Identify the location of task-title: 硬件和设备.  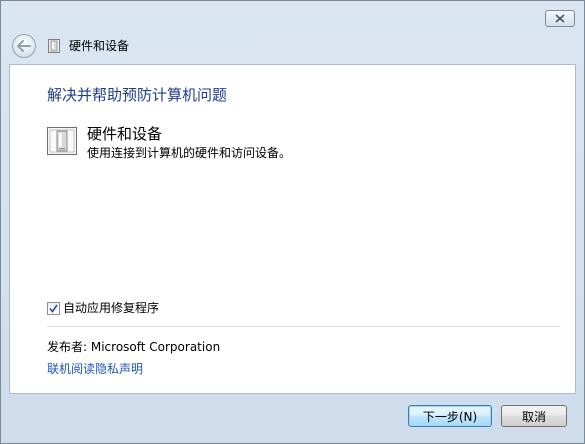
(125, 134).